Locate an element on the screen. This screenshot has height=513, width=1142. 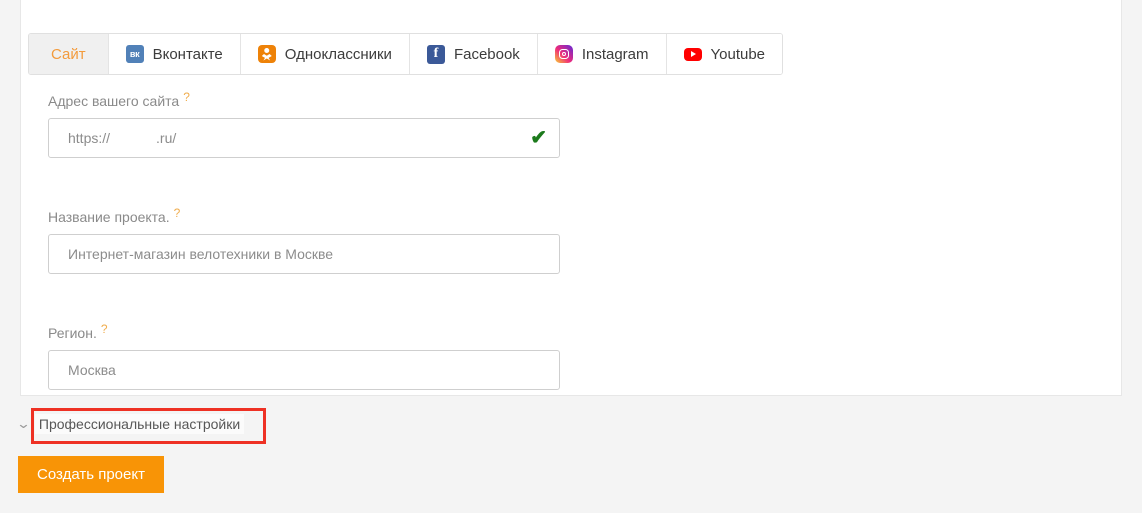
tab-youtube-label: Youtube is located at coordinates (738, 54).